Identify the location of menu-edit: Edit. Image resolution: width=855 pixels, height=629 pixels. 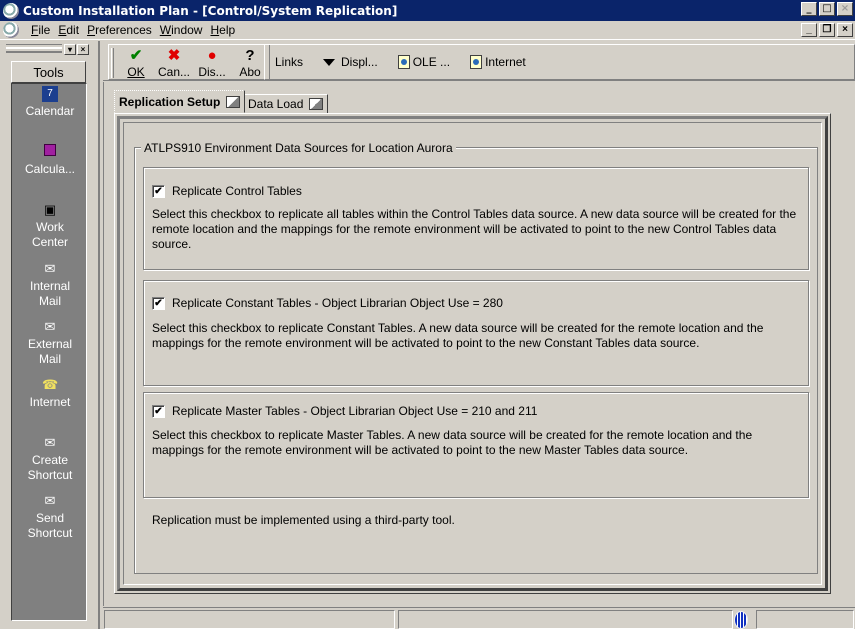
(68, 30).